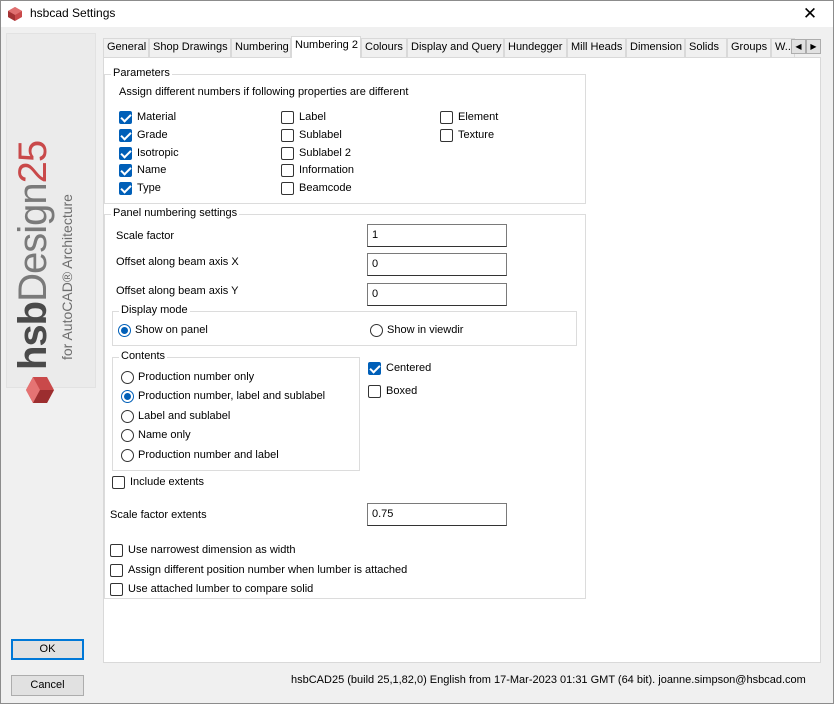 Image resolution: width=834 pixels, height=704 pixels. I want to click on contents-label: Contents, so click(143, 356).